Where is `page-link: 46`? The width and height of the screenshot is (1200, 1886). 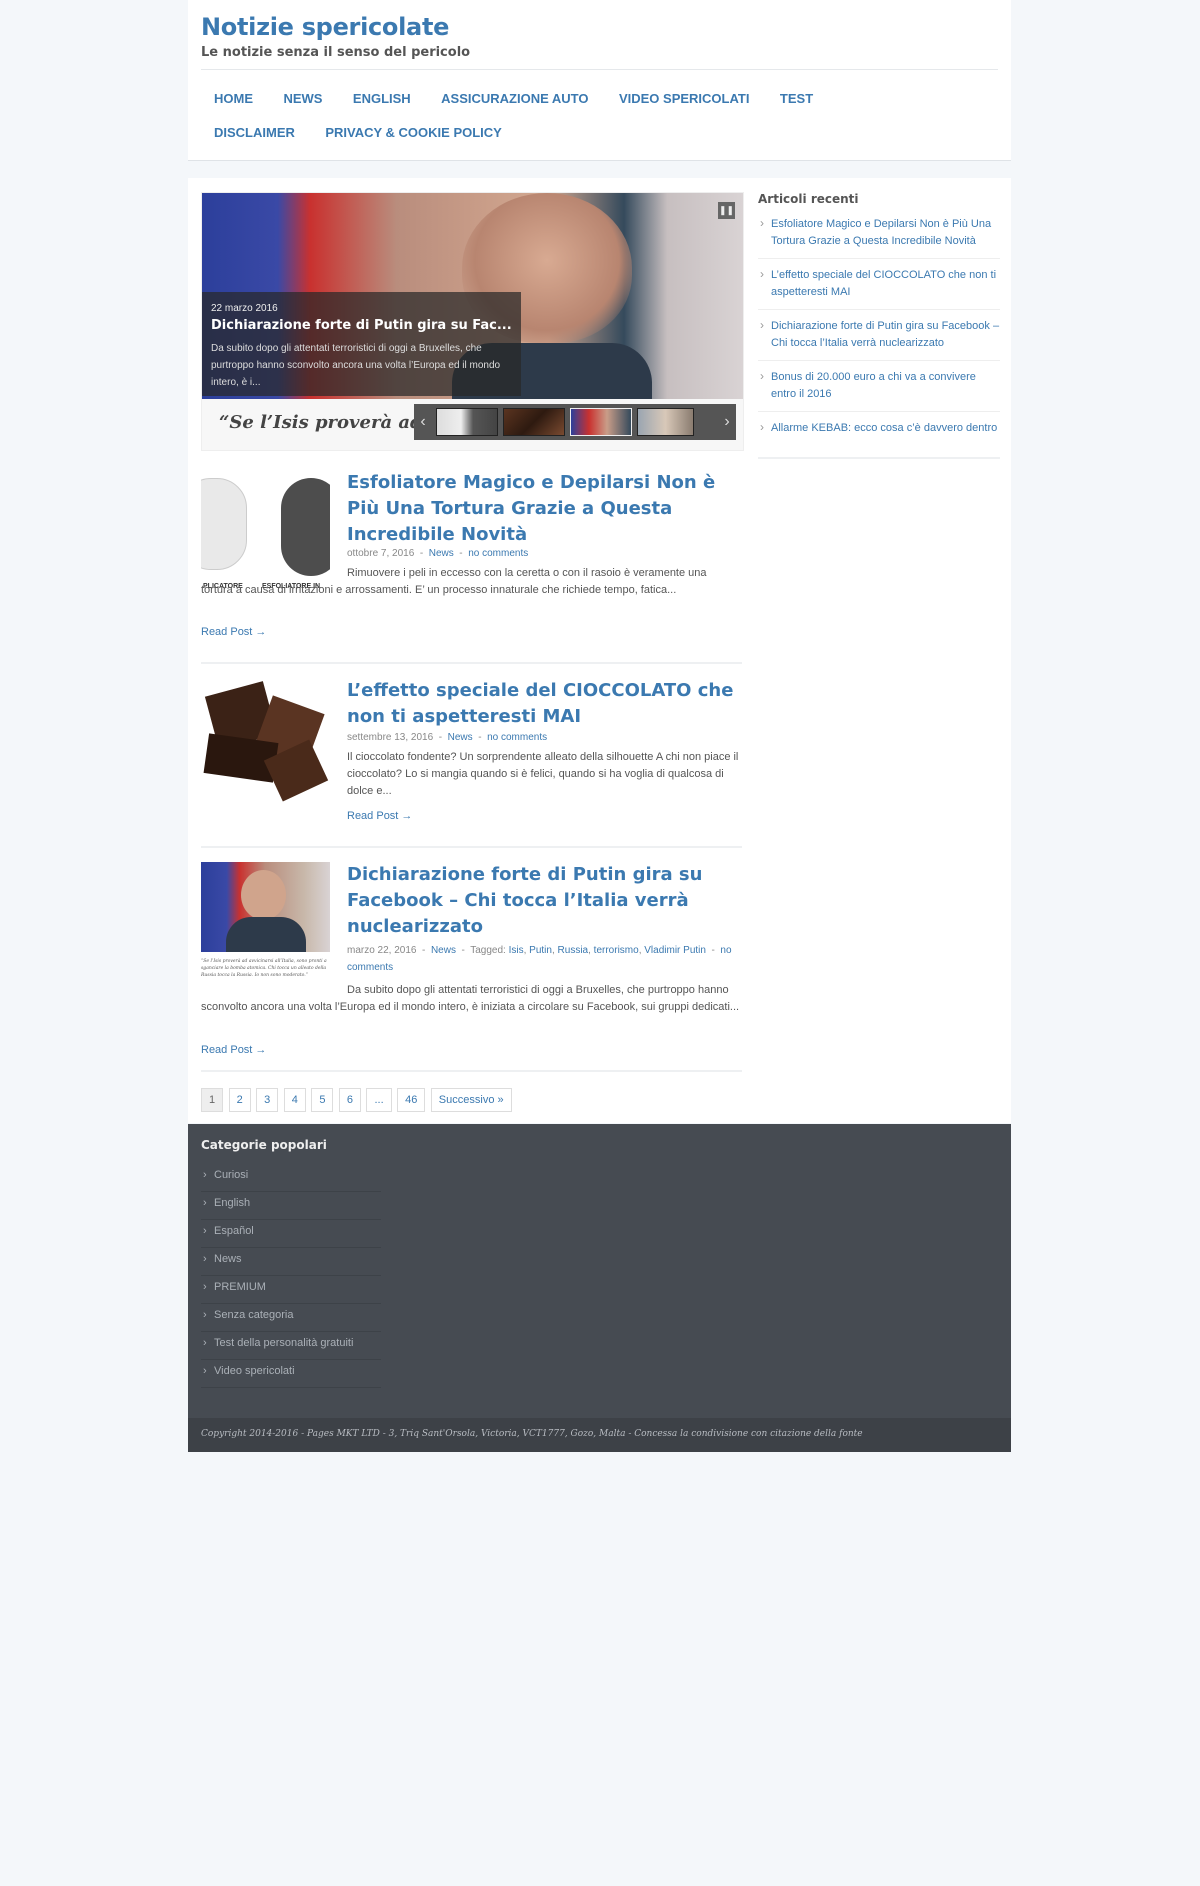 page-link: 46 is located at coordinates (411, 1100).